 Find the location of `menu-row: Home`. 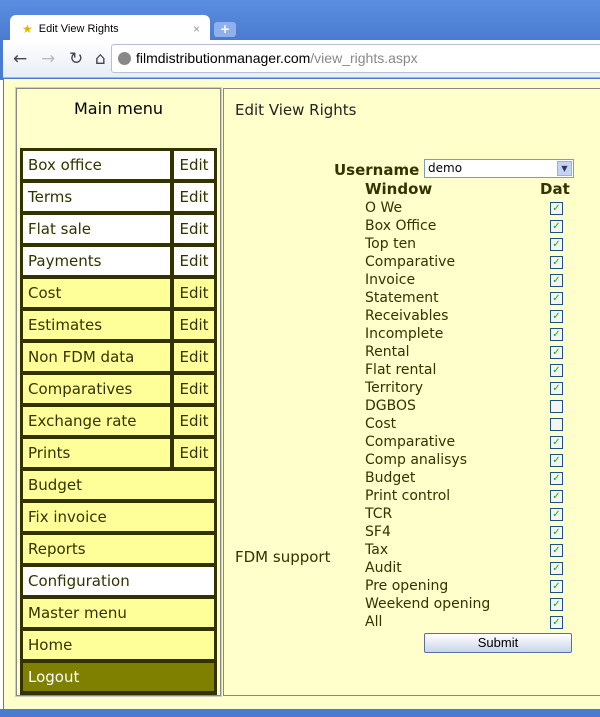

menu-row: Home is located at coordinates (118, 647).